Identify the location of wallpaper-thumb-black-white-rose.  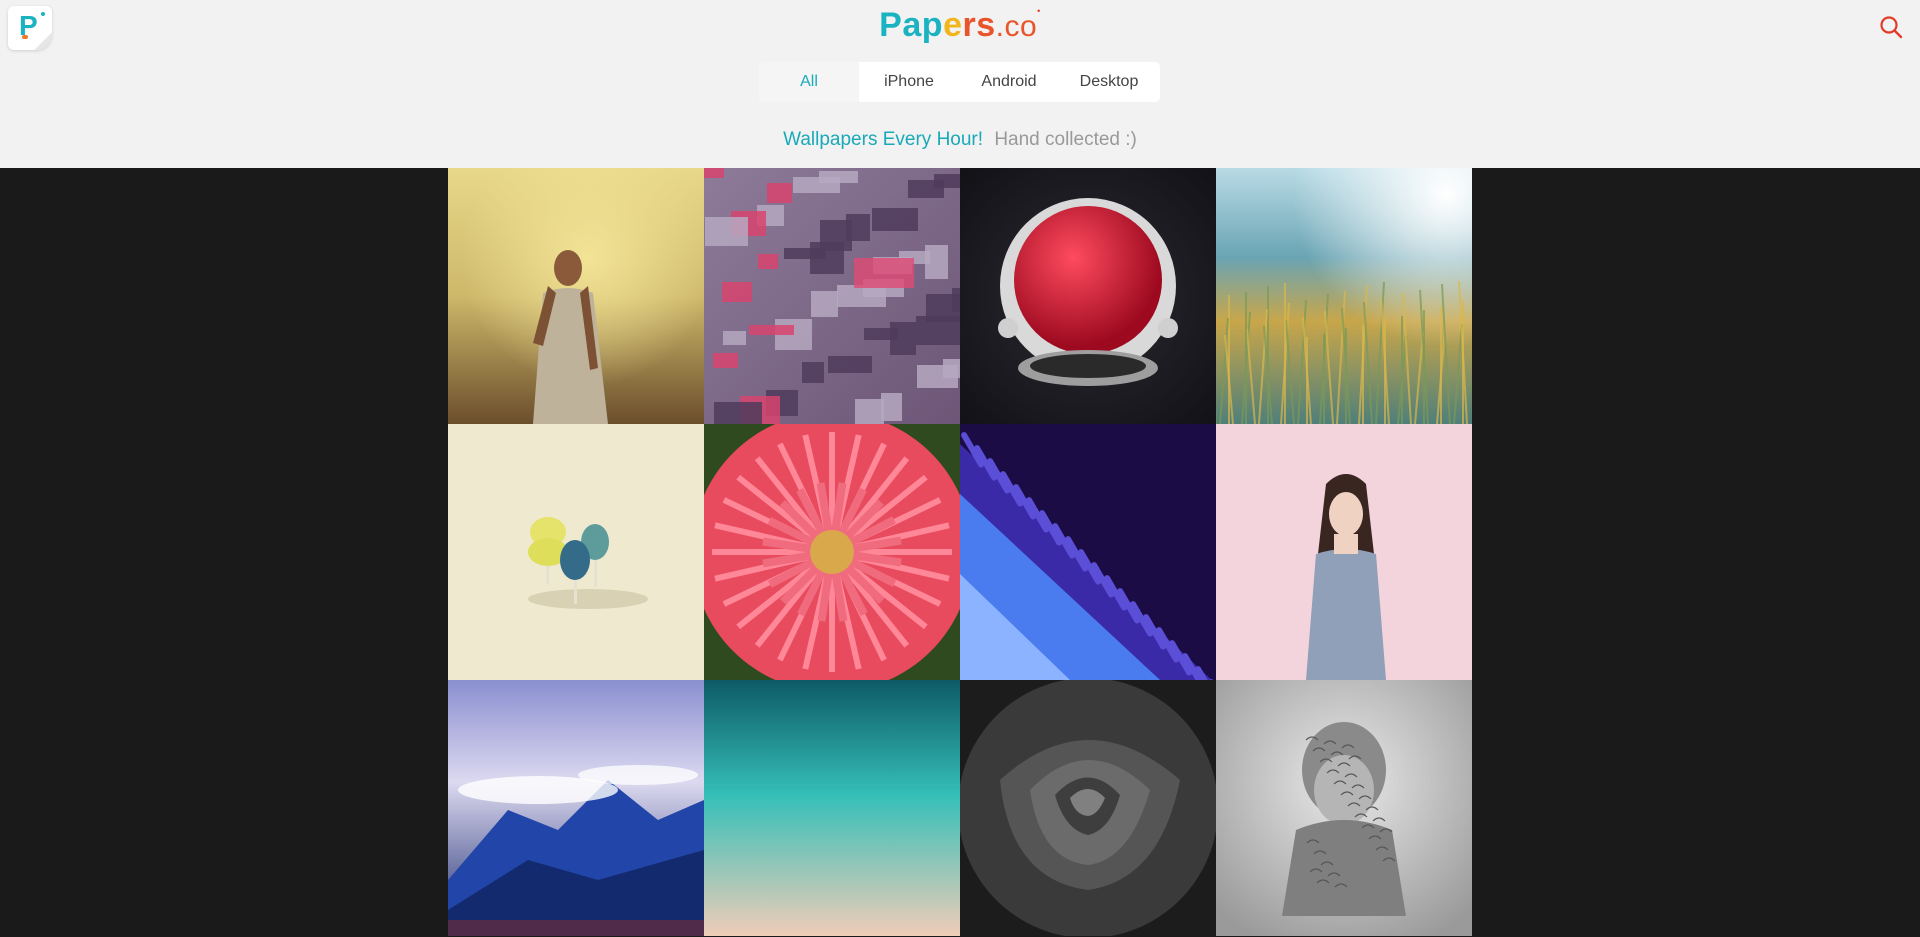
(1088, 808).